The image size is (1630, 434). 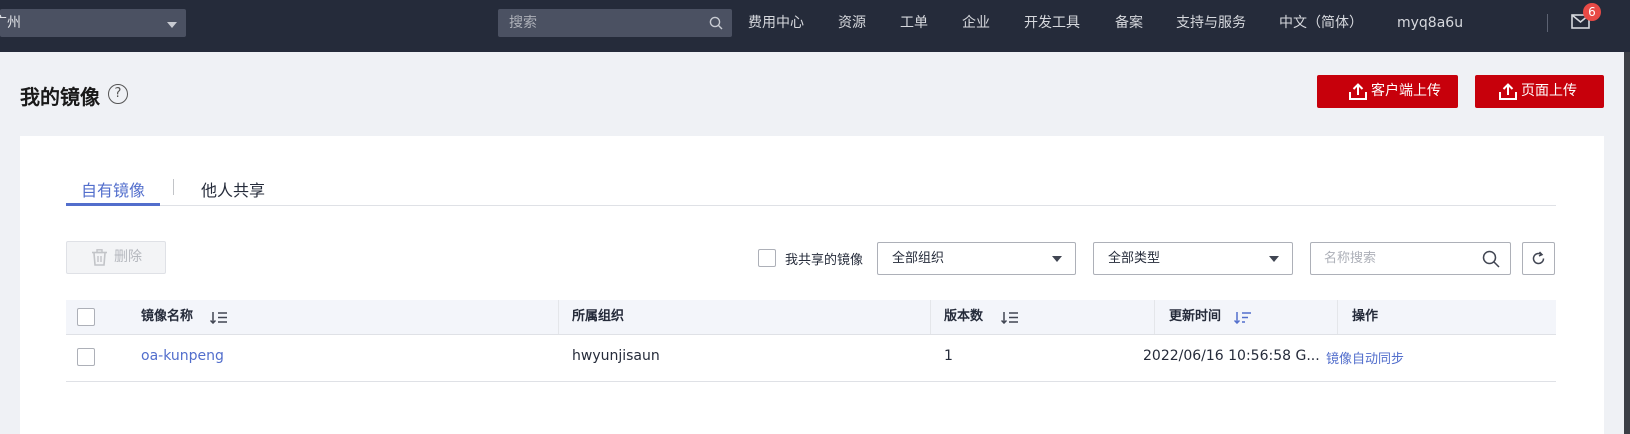 I want to click on org-select: 全部组织, so click(x=976, y=258).